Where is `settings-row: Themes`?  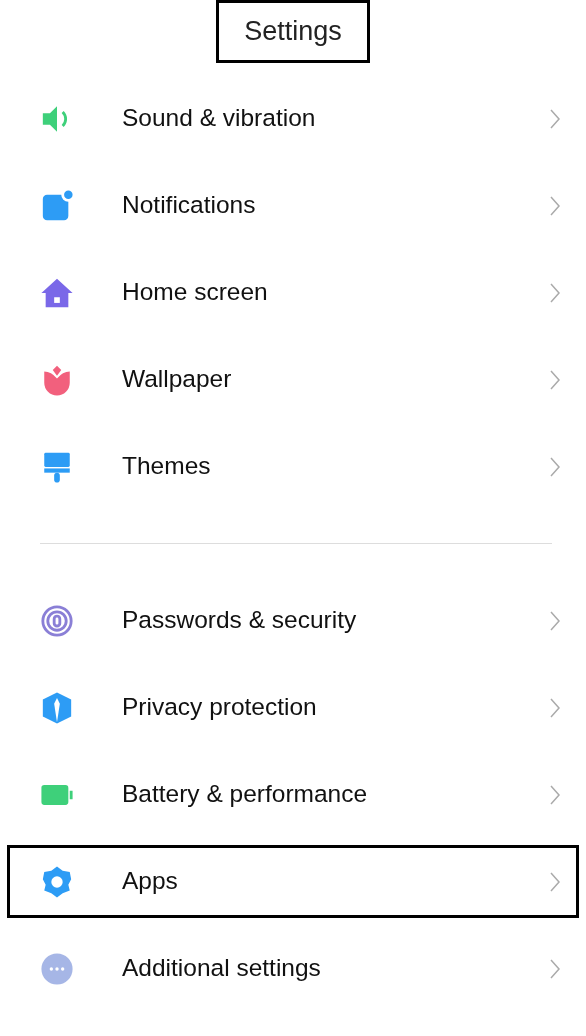 settings-row: Themes is located at coordinates (293, 466).